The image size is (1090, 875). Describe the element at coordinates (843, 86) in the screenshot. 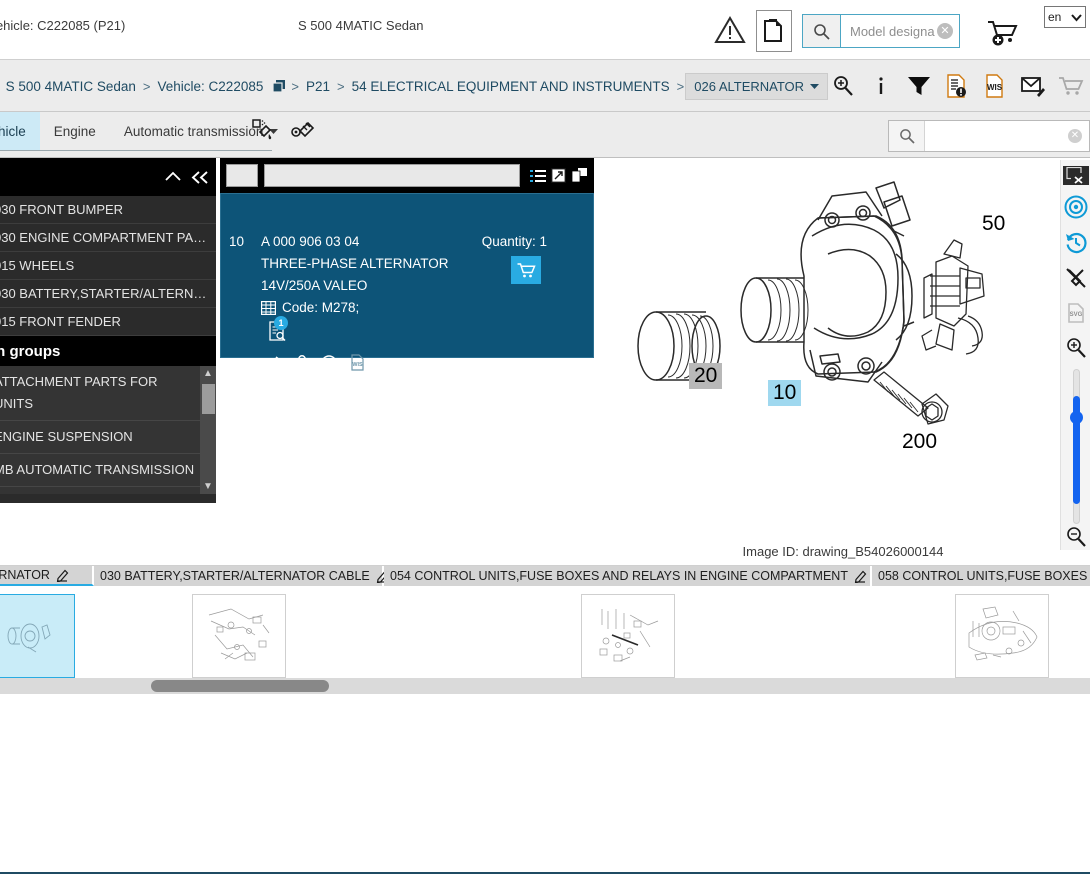

I see `zoom-search-icon` at that location.